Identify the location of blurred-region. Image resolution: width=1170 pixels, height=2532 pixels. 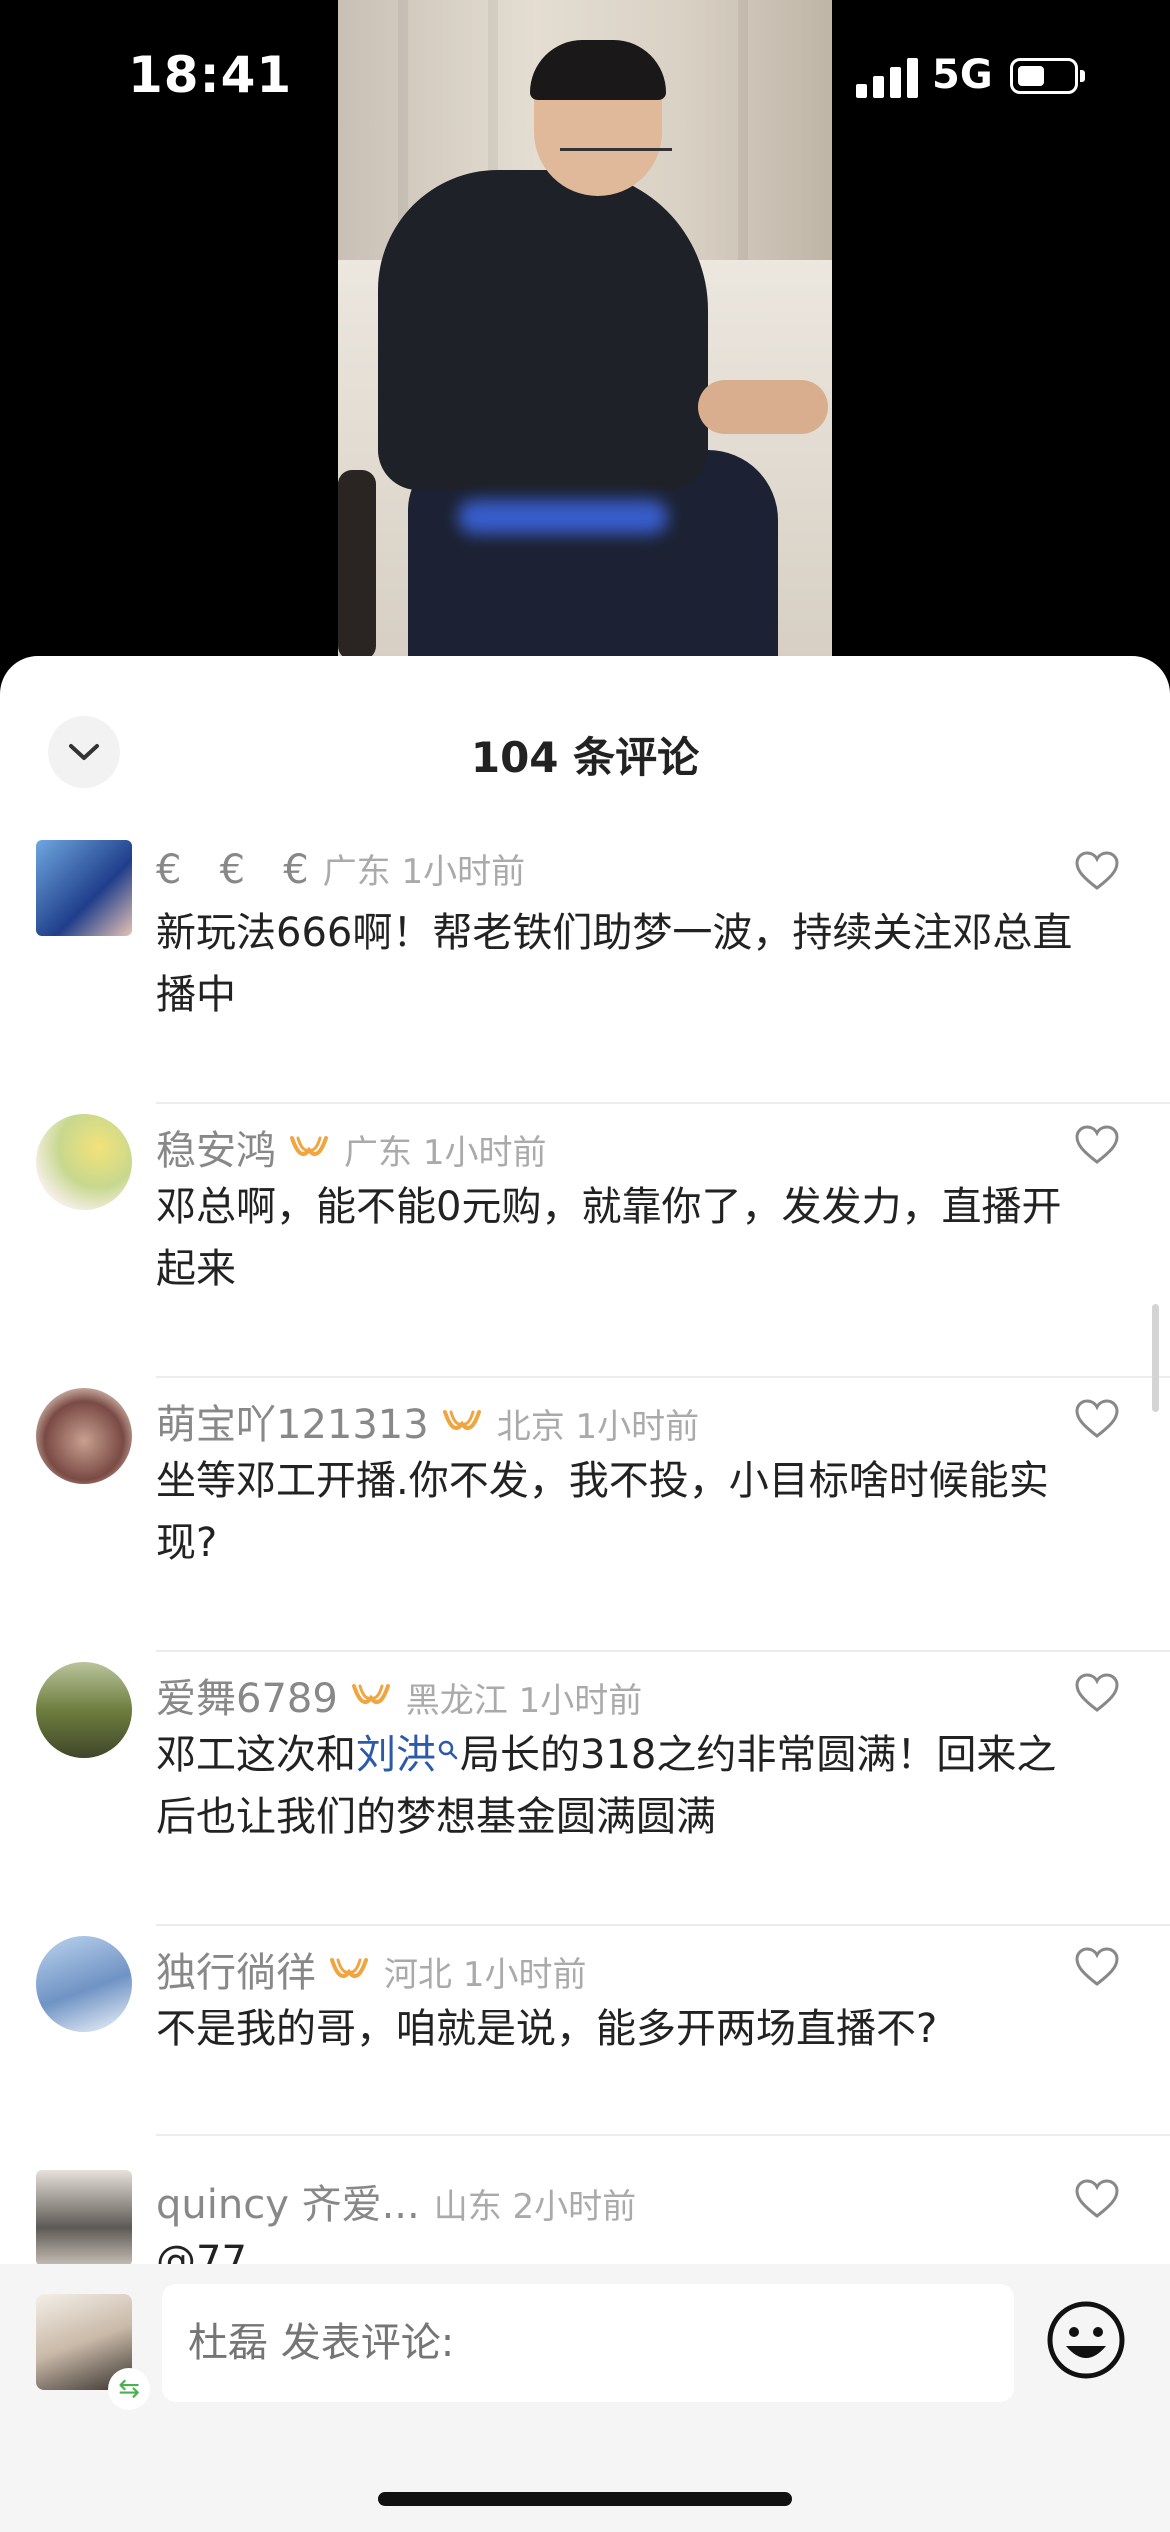
(563, 517).